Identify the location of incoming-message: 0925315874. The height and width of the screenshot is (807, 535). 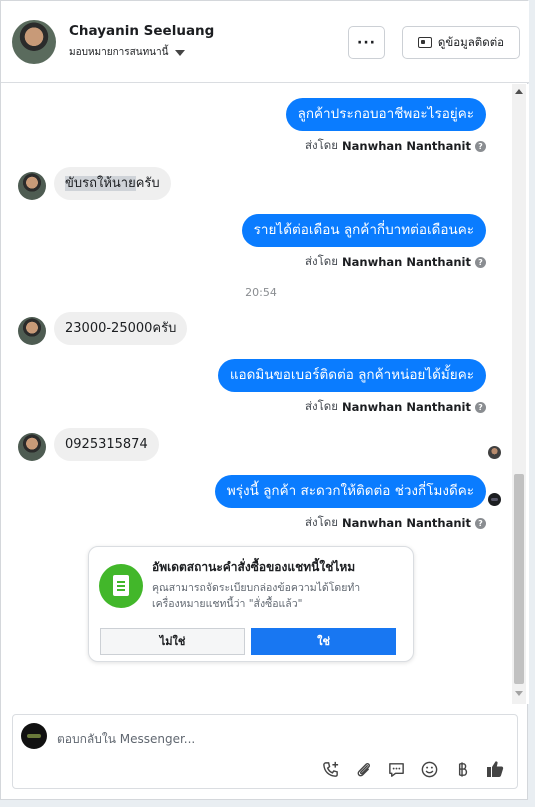
(106, 444).